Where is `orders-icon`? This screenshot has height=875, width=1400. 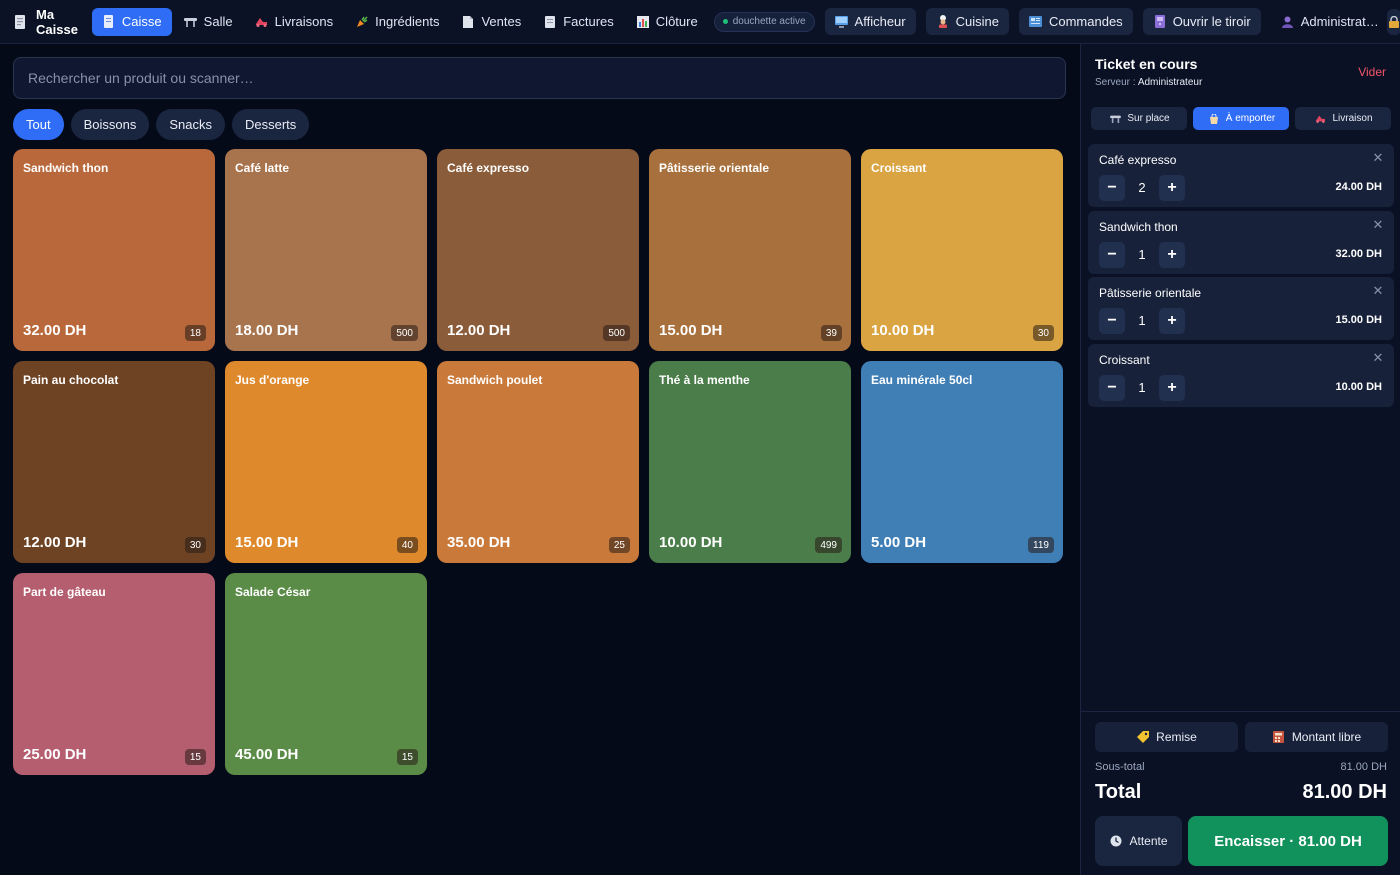
orders-icon is located at coordinates (1036, 22).